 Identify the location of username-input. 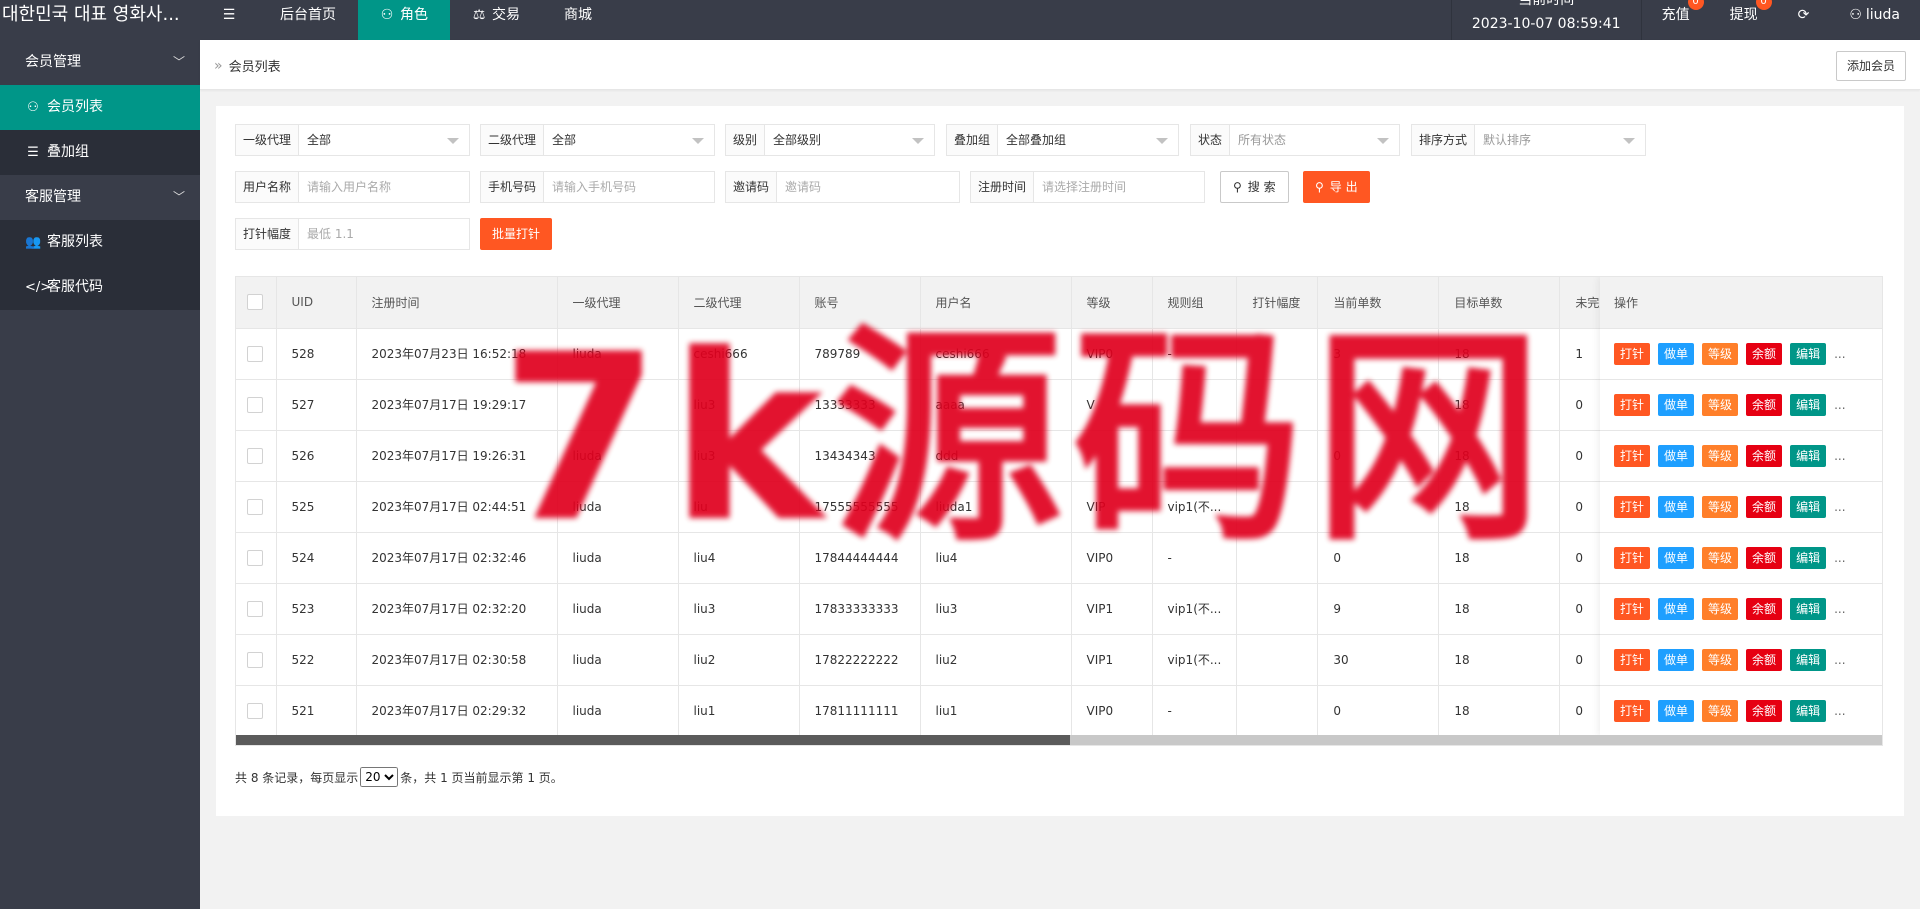
(388, 187).